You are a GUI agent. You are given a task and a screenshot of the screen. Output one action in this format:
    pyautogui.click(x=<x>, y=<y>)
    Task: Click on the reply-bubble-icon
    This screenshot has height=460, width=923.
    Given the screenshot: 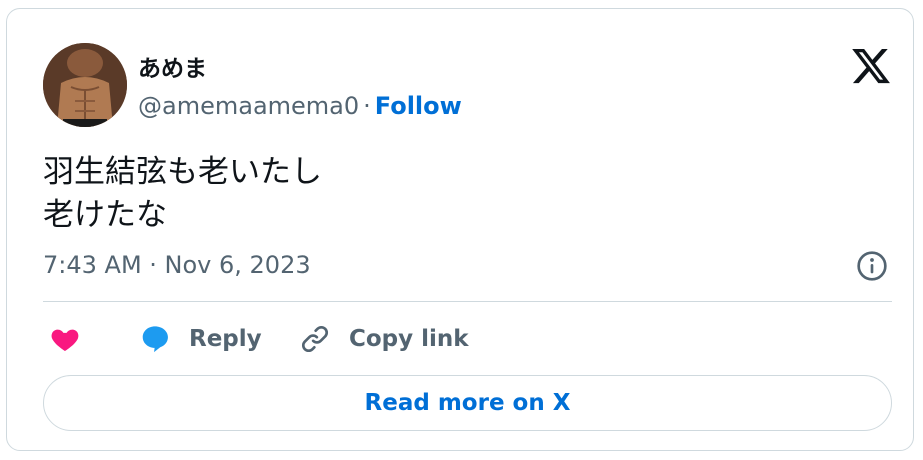 What is the action you would take?
    pyautogui.click(x=155, y=339)
    